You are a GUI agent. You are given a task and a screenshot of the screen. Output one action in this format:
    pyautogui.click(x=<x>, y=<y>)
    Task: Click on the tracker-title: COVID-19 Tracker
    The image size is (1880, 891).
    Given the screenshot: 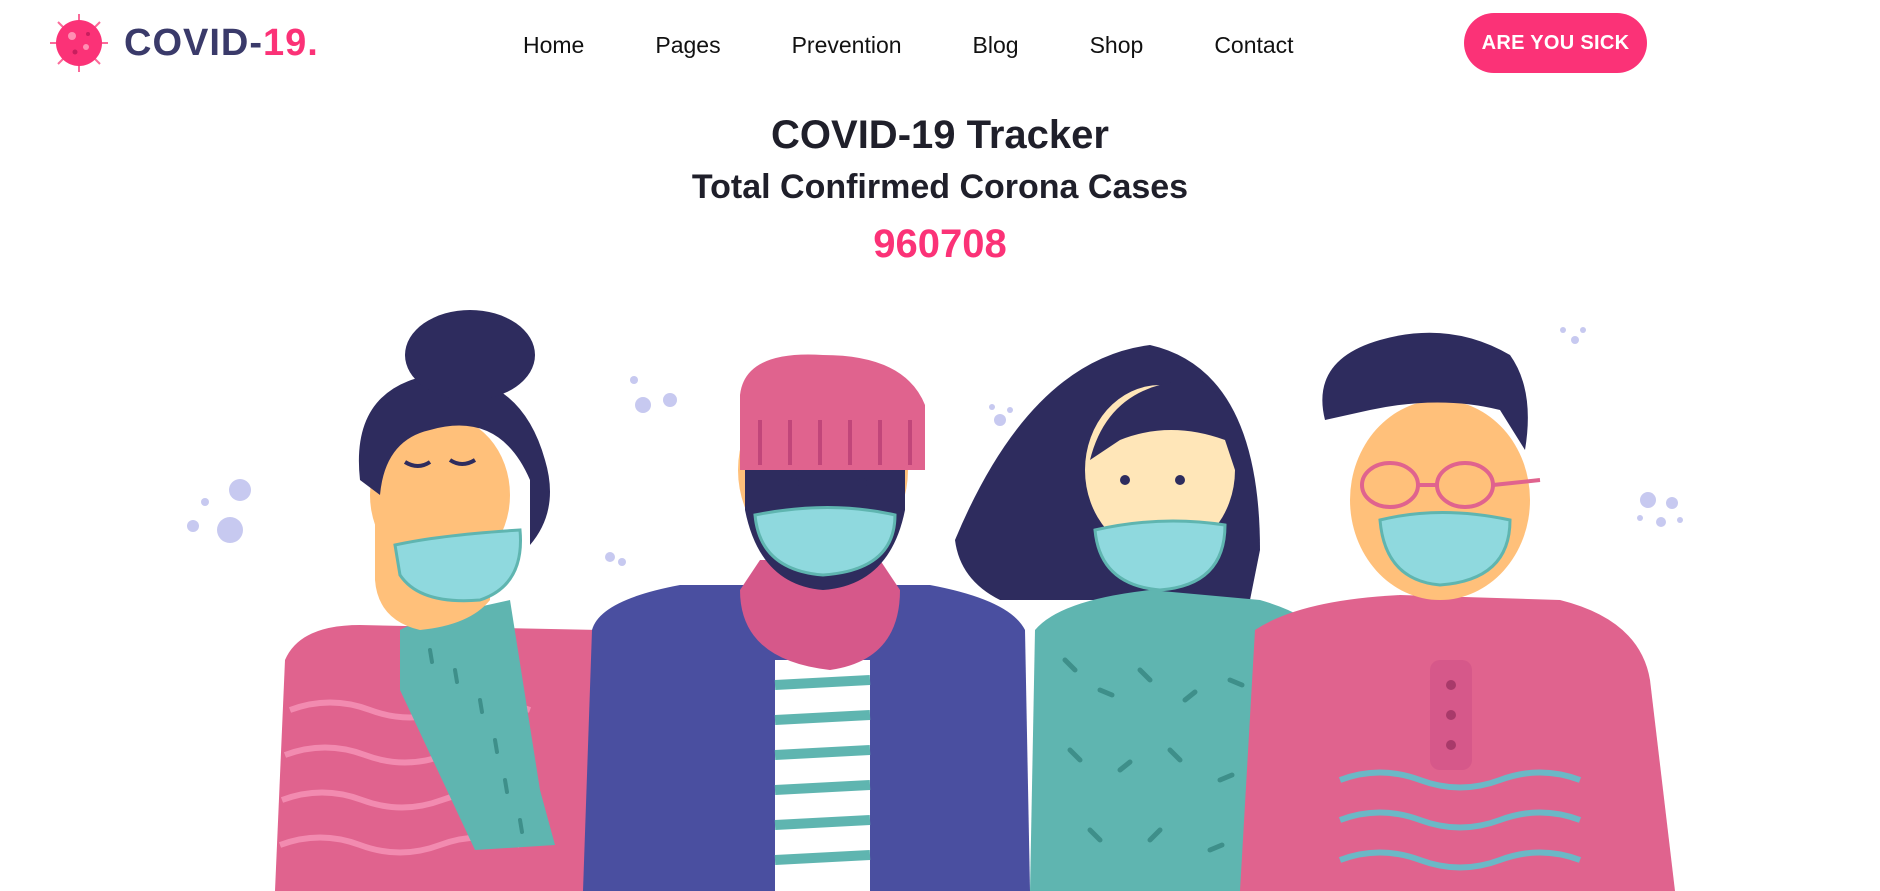 What is the action you would take?
    pyautogui.click(x=940, y=135)
    